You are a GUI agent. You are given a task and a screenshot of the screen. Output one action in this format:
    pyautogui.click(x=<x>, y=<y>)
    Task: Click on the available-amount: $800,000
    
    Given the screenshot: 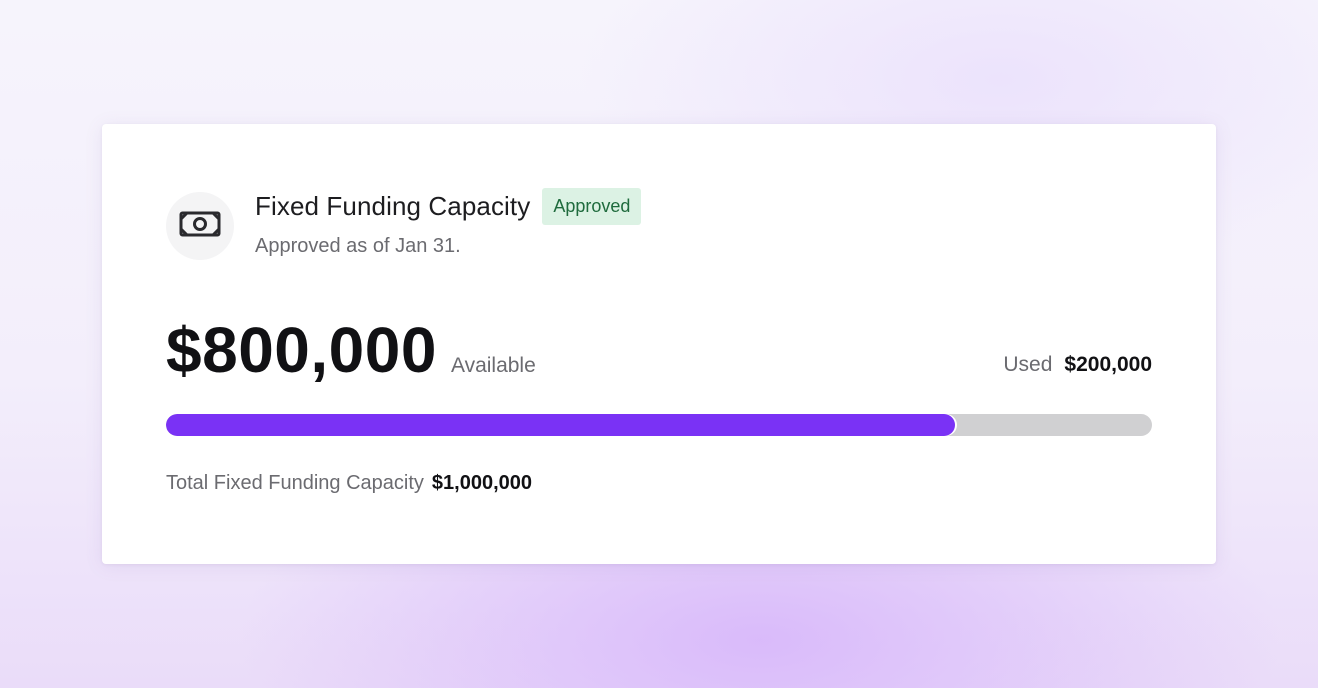 What is the action you would take?
    pyautogui.click(x=301, y=350)
    